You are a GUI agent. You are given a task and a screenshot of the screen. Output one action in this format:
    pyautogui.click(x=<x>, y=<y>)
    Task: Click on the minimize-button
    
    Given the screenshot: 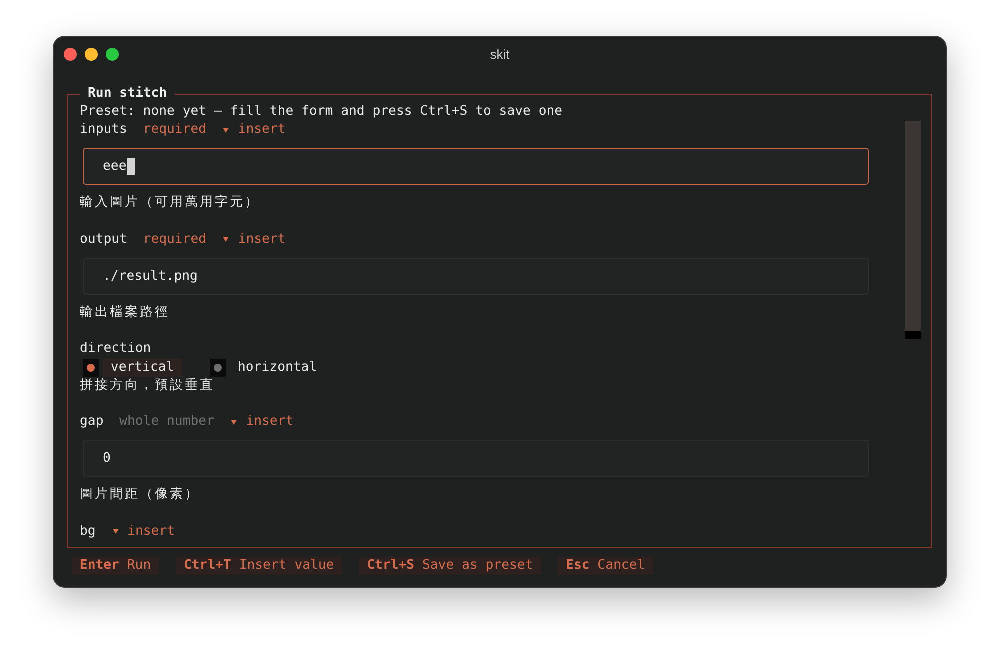 What is the action you would take?
    pyautogui.click(x=91, y=54)
    